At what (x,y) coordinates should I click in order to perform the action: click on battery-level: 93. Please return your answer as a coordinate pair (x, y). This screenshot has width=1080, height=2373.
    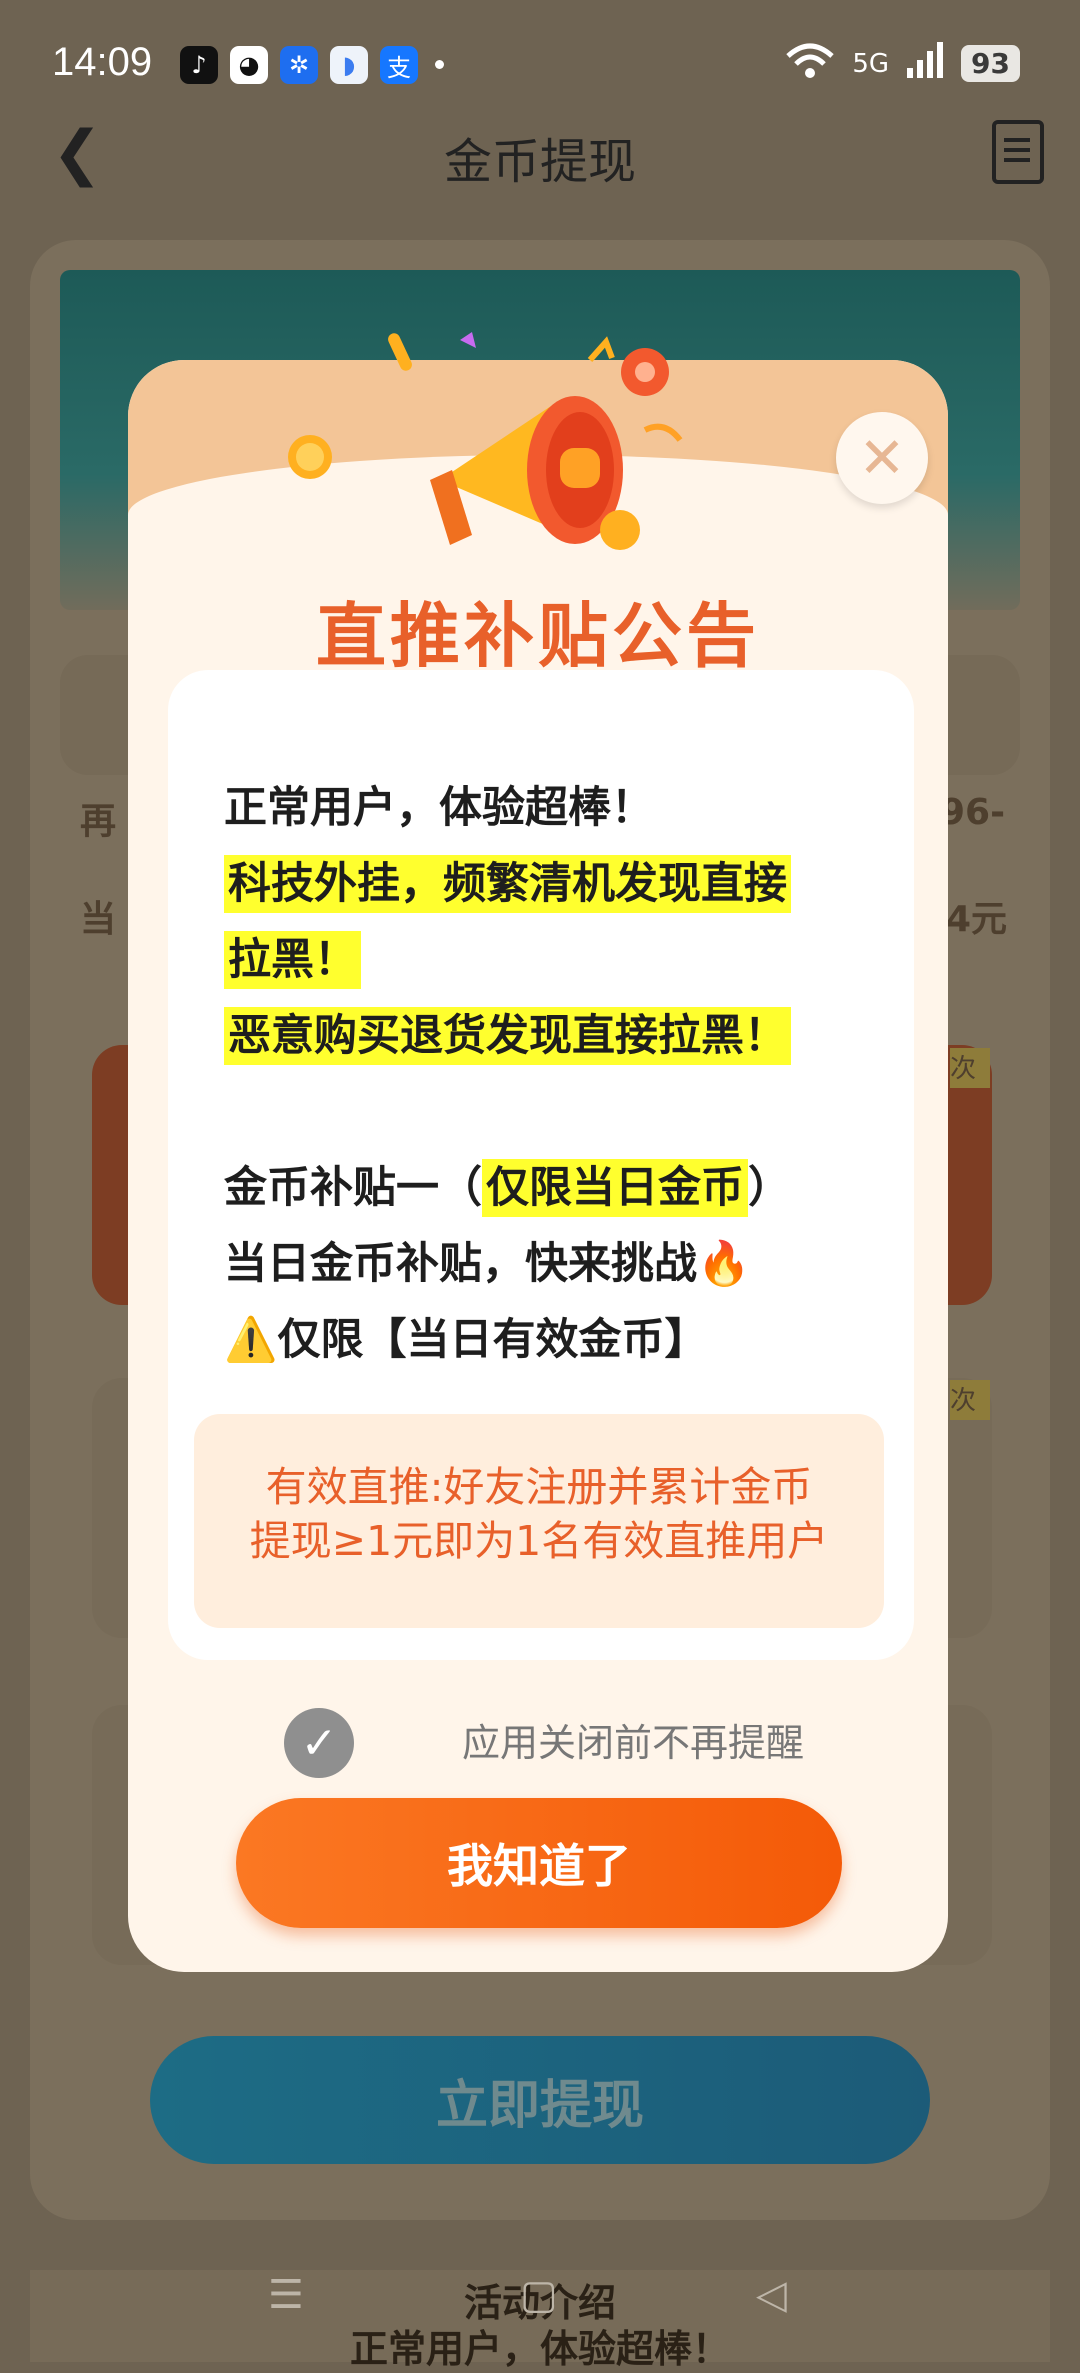
    Looking at the image, I should click on (990, 63).